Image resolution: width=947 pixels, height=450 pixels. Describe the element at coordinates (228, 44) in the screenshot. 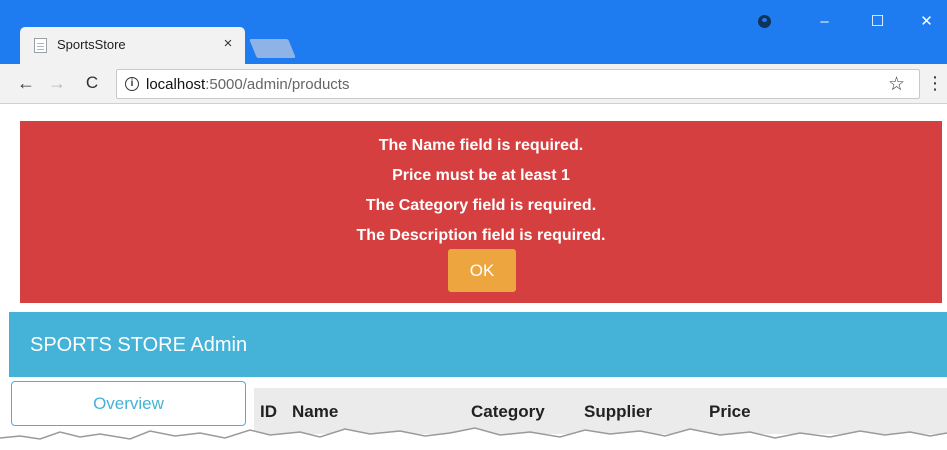

I see `tab-close-icon: ×` at that location.